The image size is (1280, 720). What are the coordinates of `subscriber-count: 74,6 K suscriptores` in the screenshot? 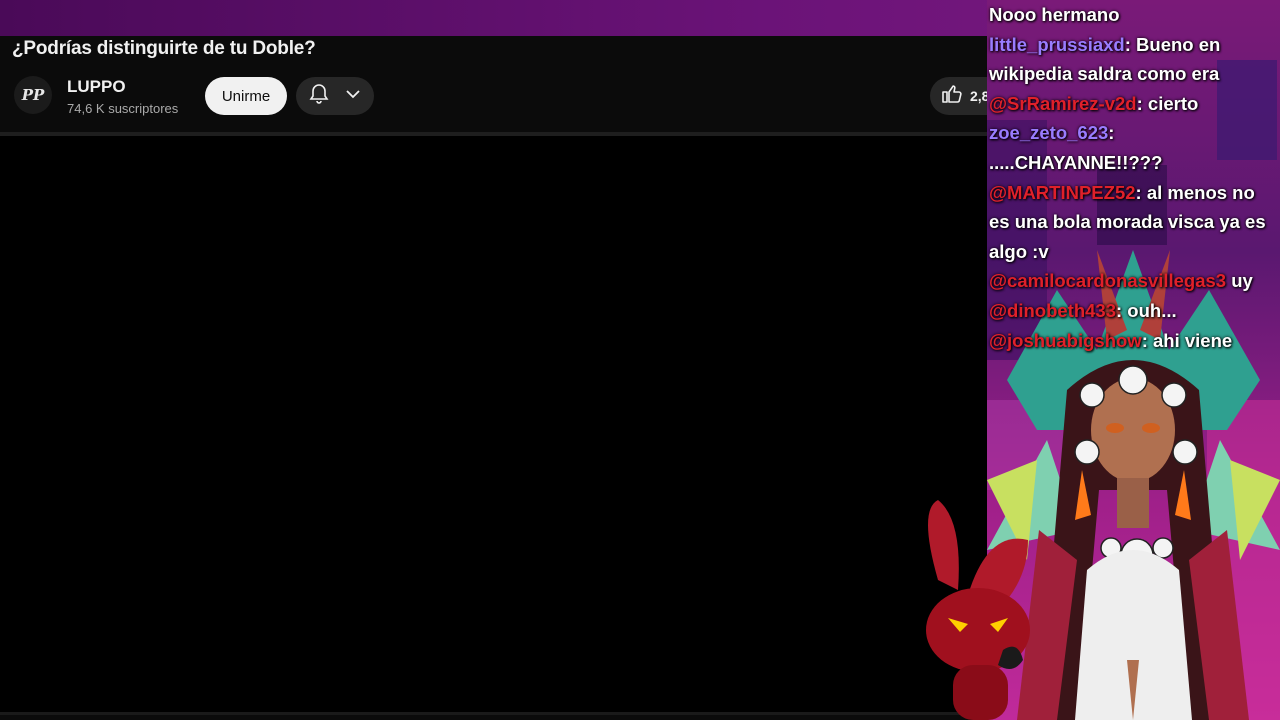 It's located at (123, 108).